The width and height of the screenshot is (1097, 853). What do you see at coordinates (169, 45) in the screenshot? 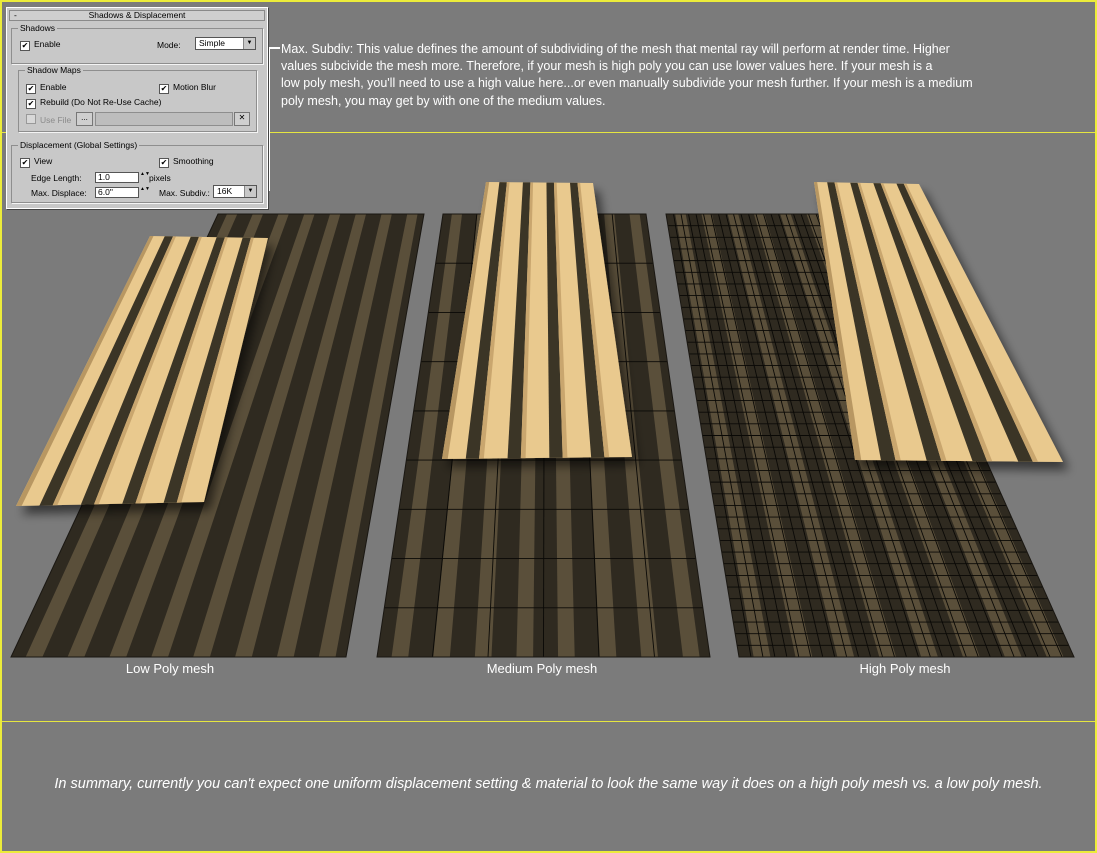
I see `mode-label: Mode:` at bounding box center [169, 45].